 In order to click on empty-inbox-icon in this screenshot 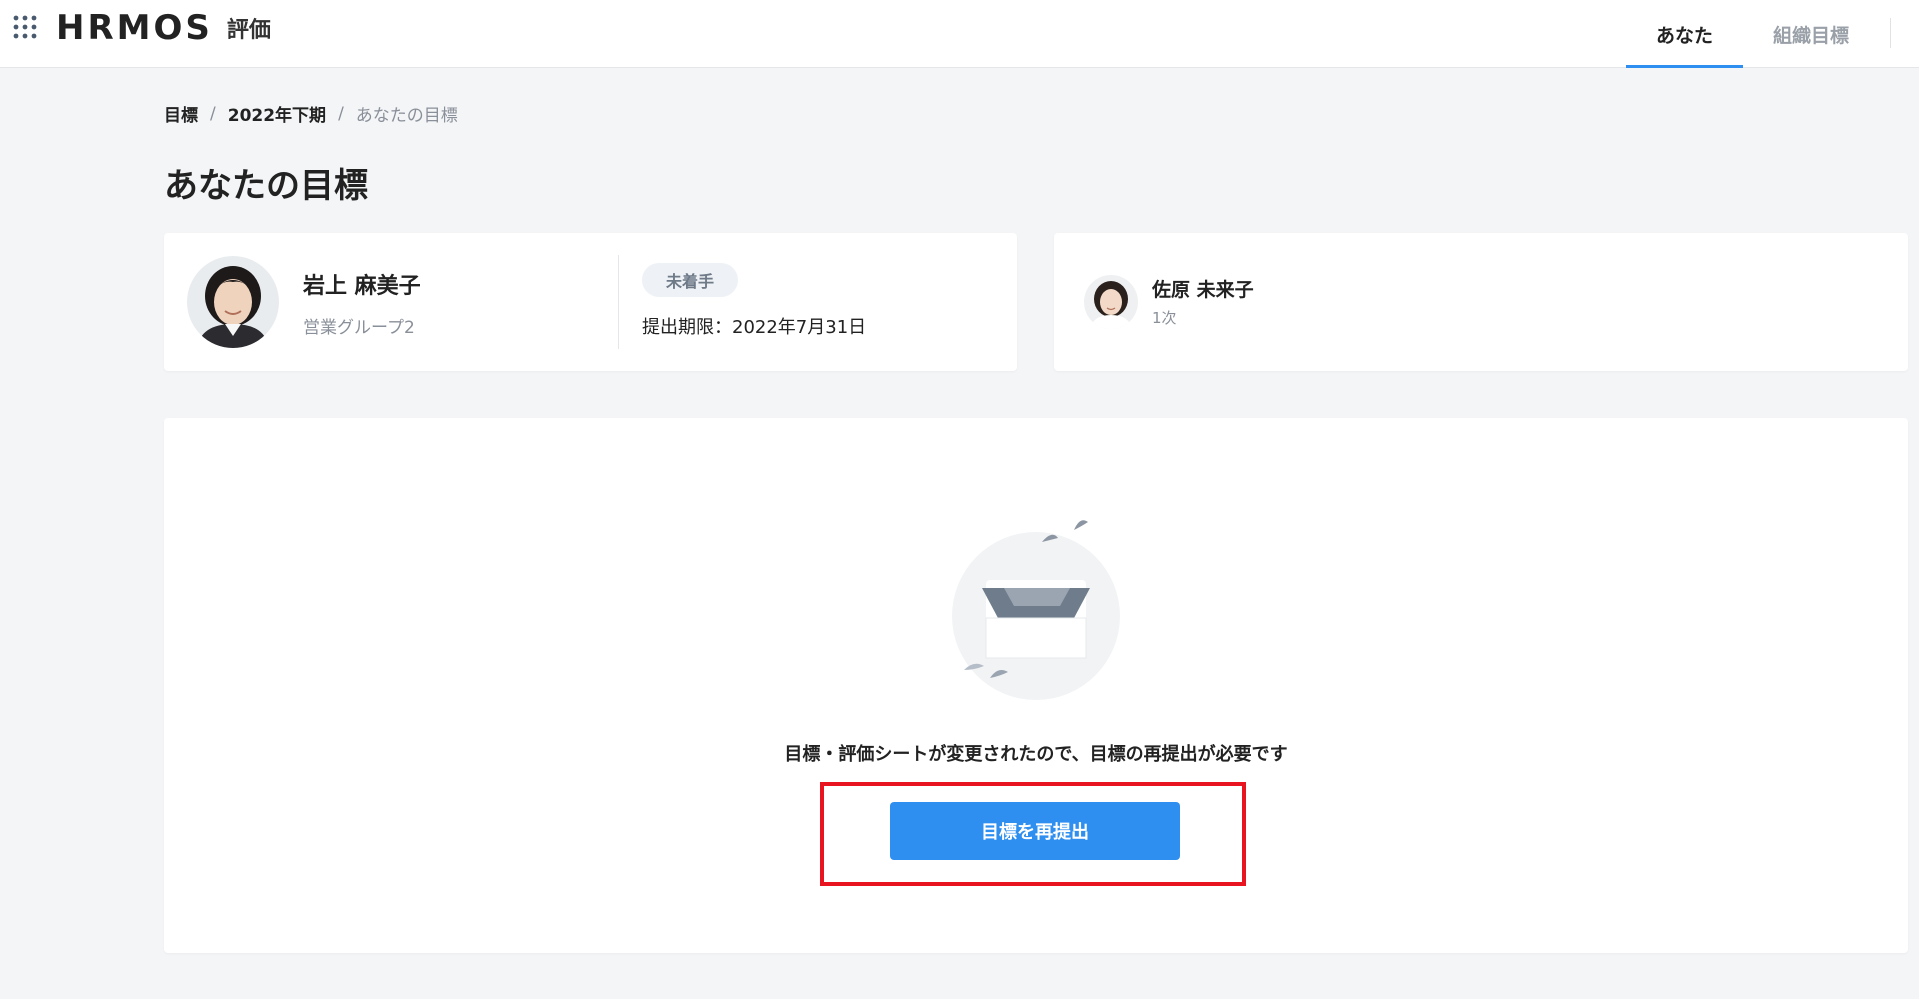, I will do `click(1036, 610)`.